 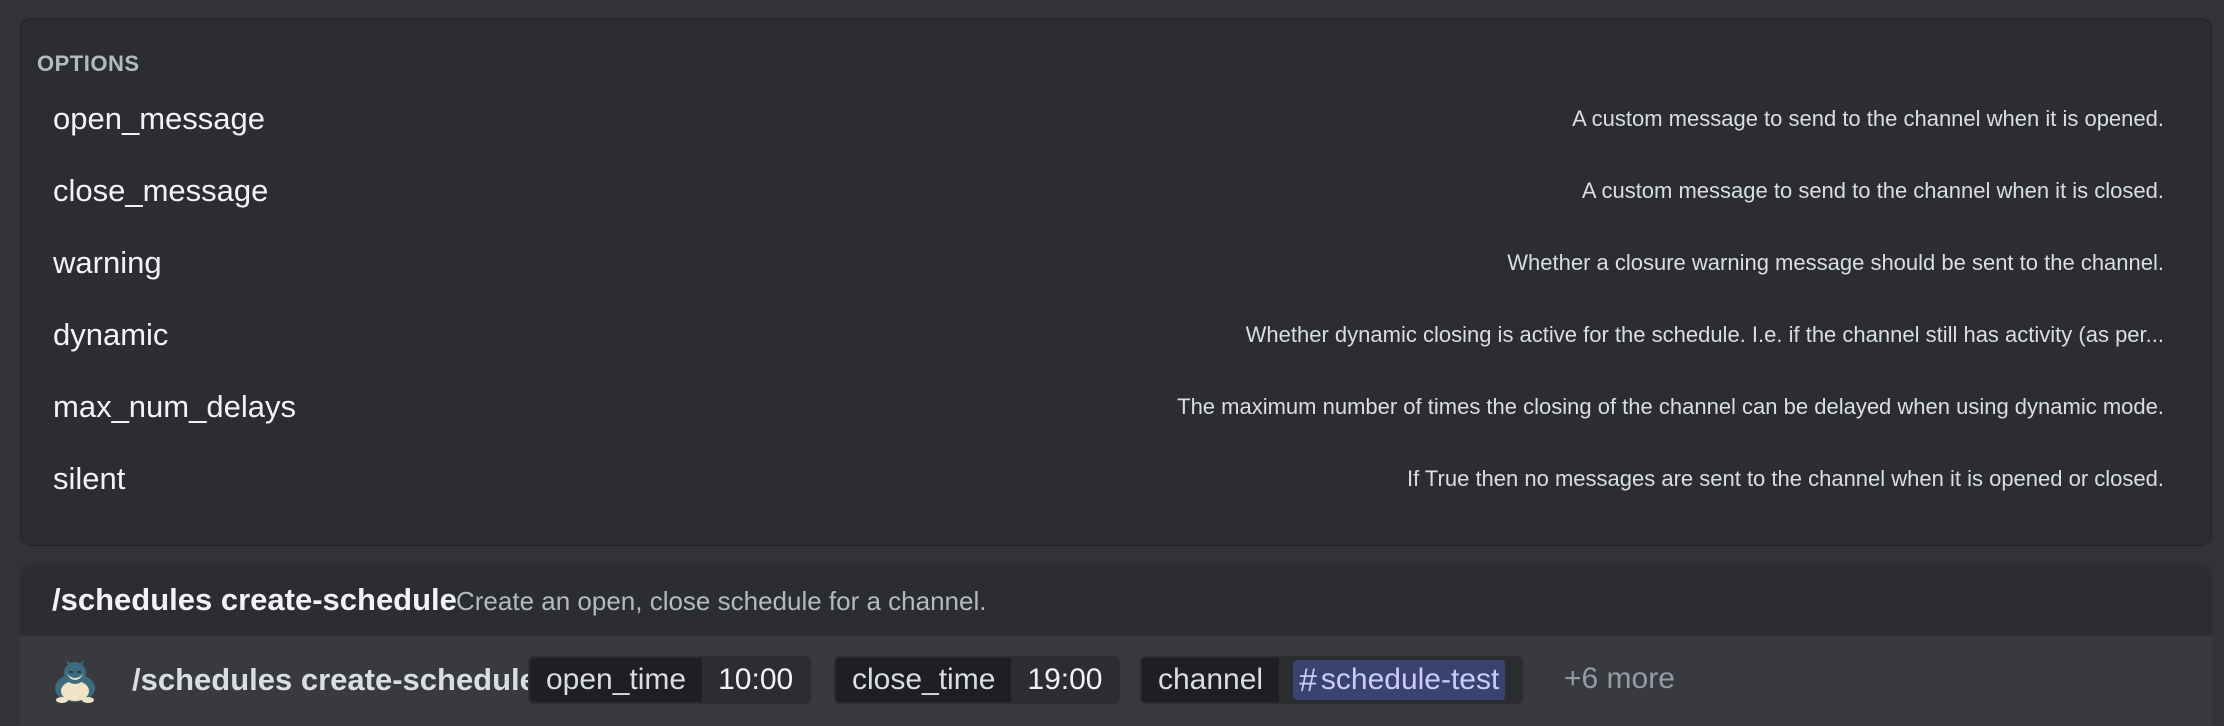 What do you see at coordinates (89, 478) in the screenshot?
I see `option-name: silent` at bounding box center [89, 478].